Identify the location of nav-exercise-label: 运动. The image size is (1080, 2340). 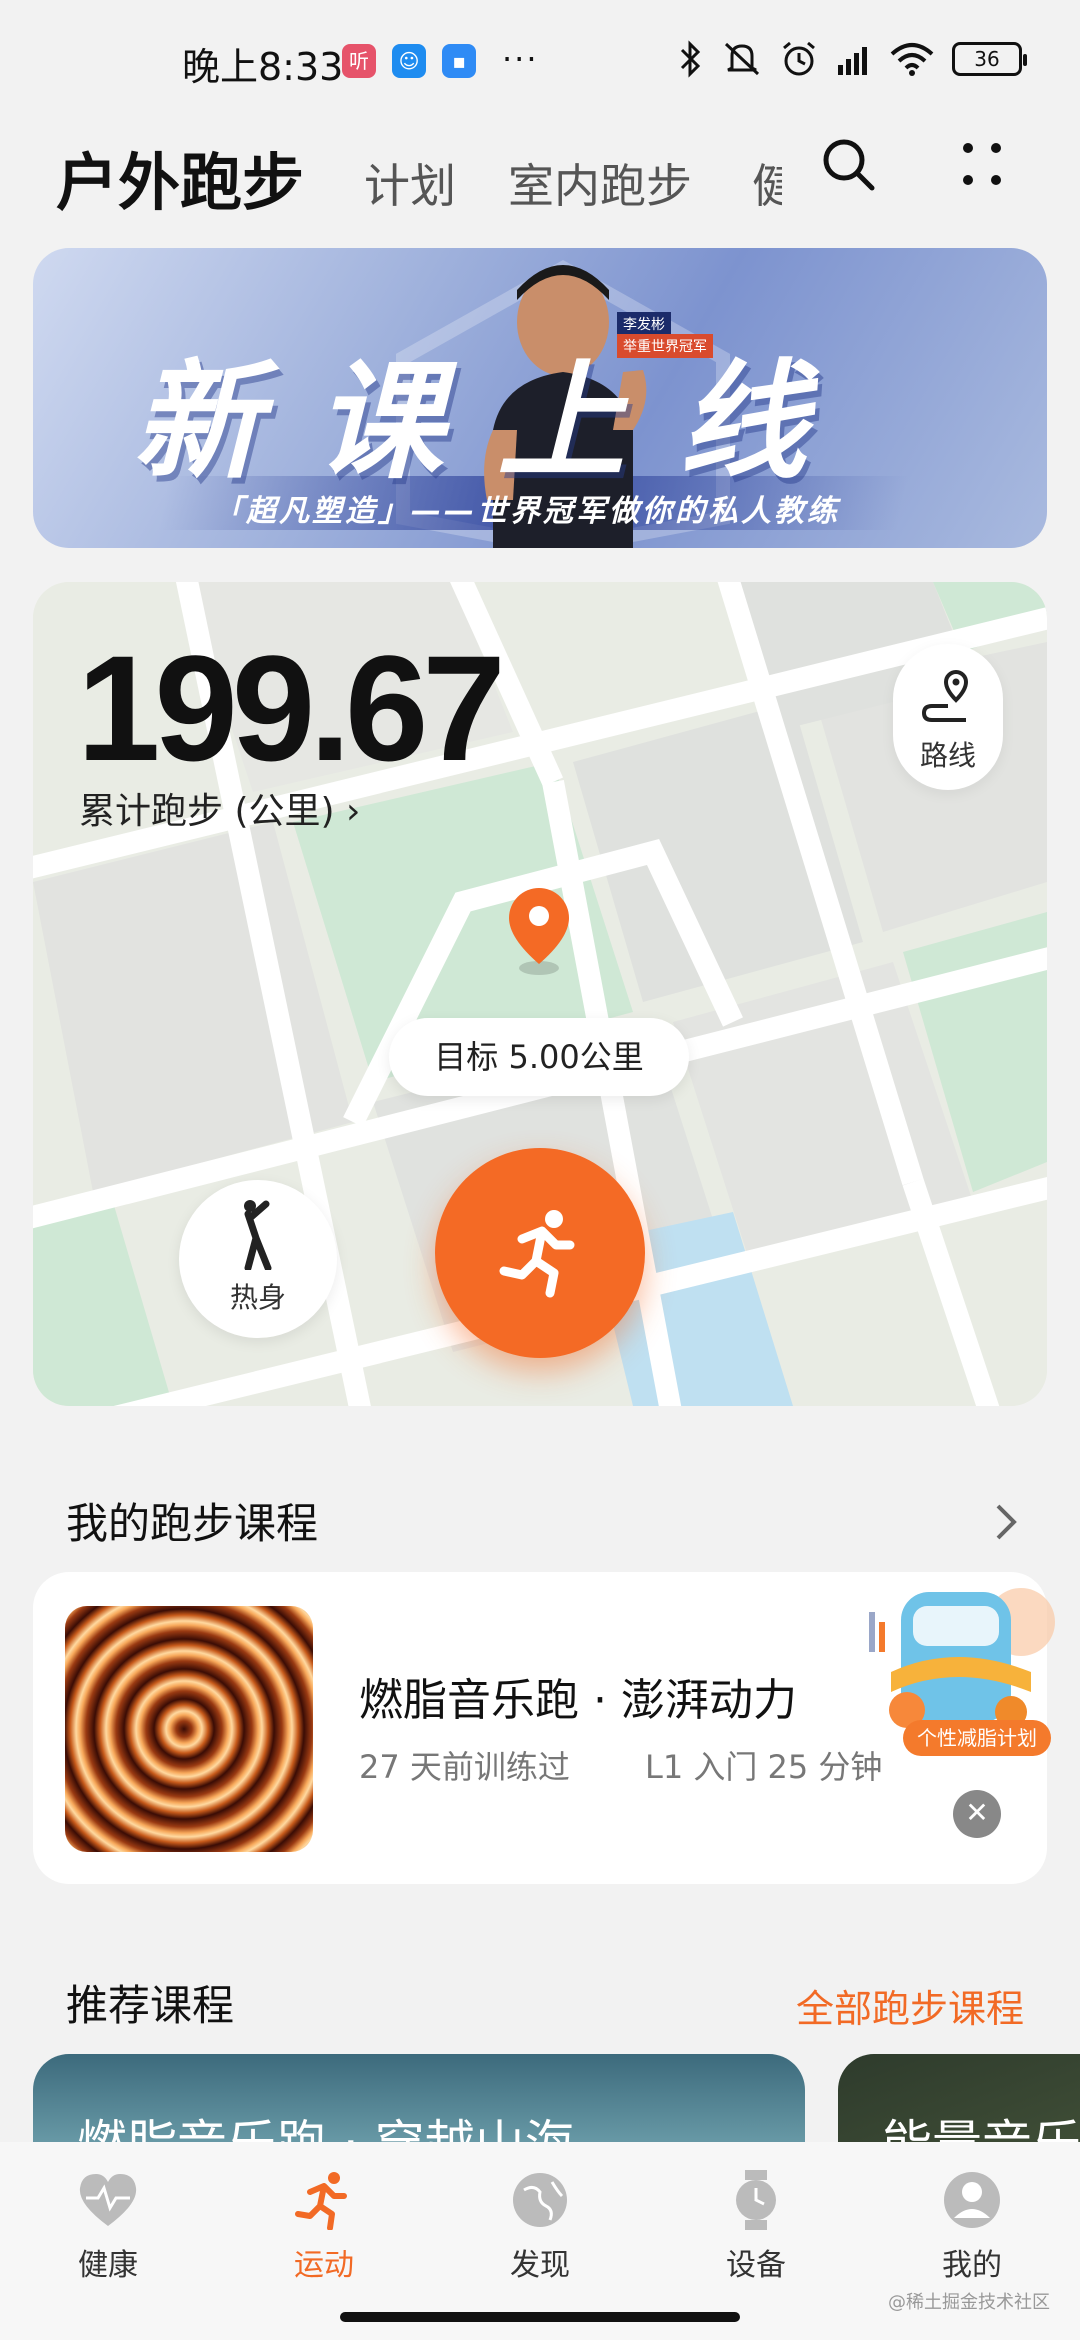
(324, 2265).